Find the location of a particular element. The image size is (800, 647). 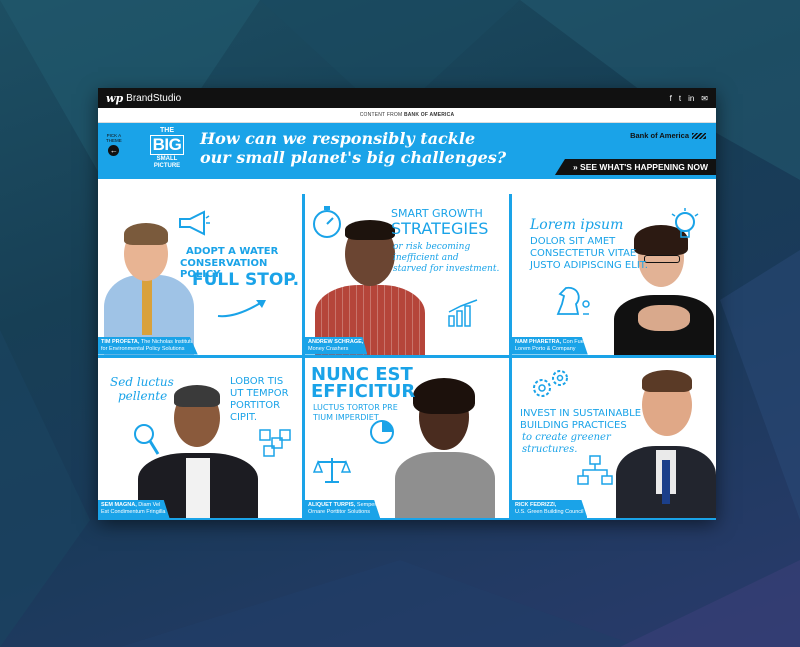

bank-of-america-logo: Bank of America is located at coordinates (668, 135).